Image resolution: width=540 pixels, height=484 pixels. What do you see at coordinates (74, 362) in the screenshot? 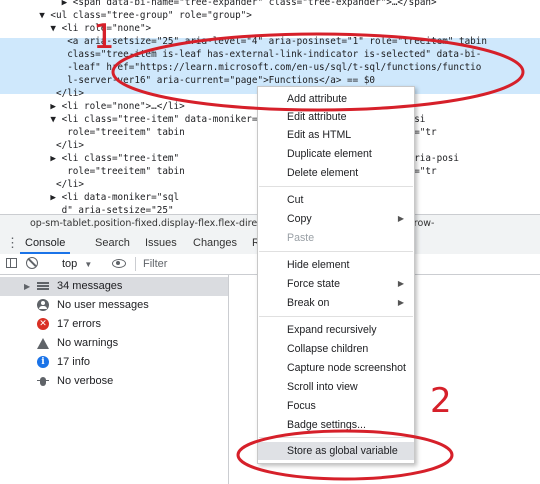
I see `sidebar-item-label: 17 info` at bounding box center [74, 362].